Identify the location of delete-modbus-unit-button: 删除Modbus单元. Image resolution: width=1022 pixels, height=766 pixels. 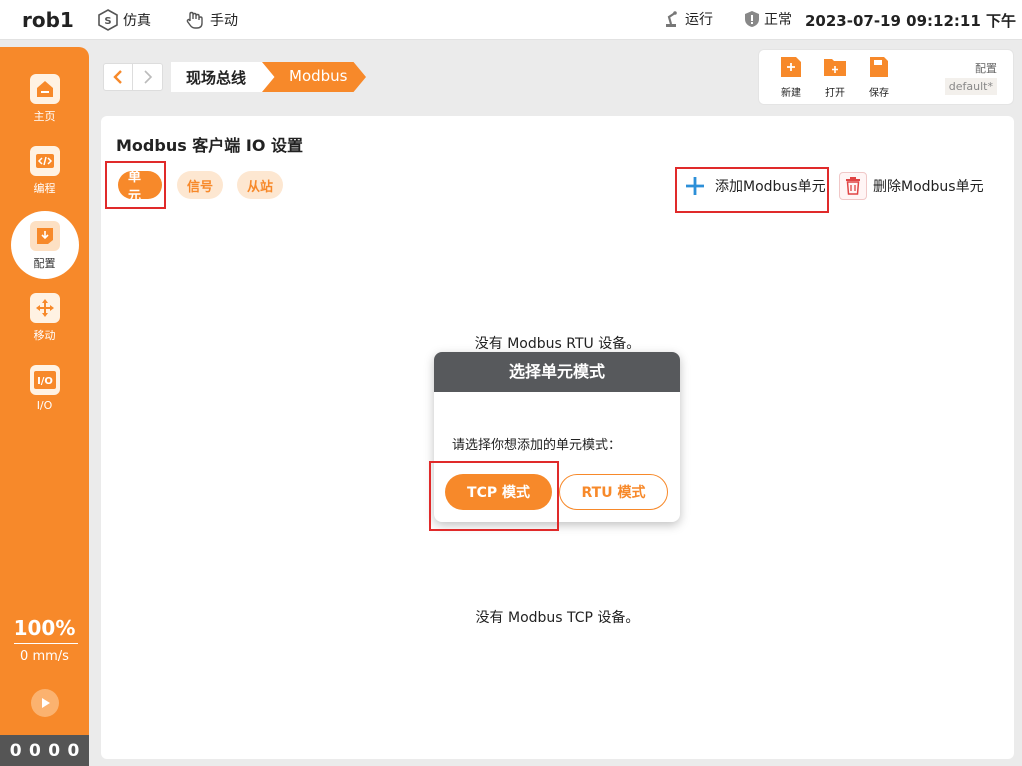
(911, 186).